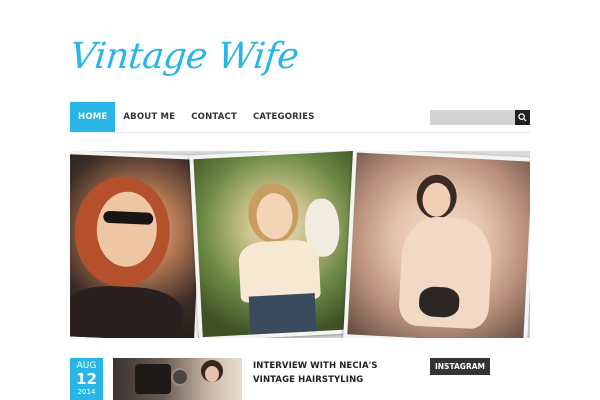  What do you see at coordinates (149, 117) in the screenshot?
I see `nav-item-about-me: ABOUT ME` at bounding box center [149, 117].